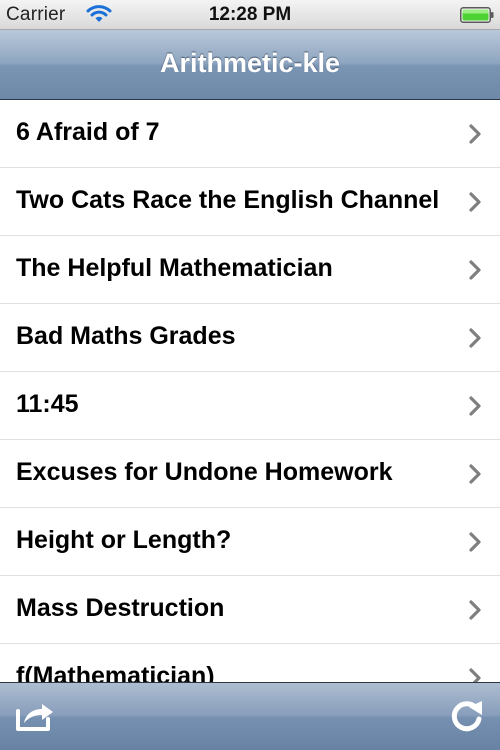 Image resolution: width=500 pixels, height=750 pixels. What do you see at coordinates (174, 268) in the screenshot?
I see `list-item-label: The Helpful Mathematician` at bounding box center [174, 268].